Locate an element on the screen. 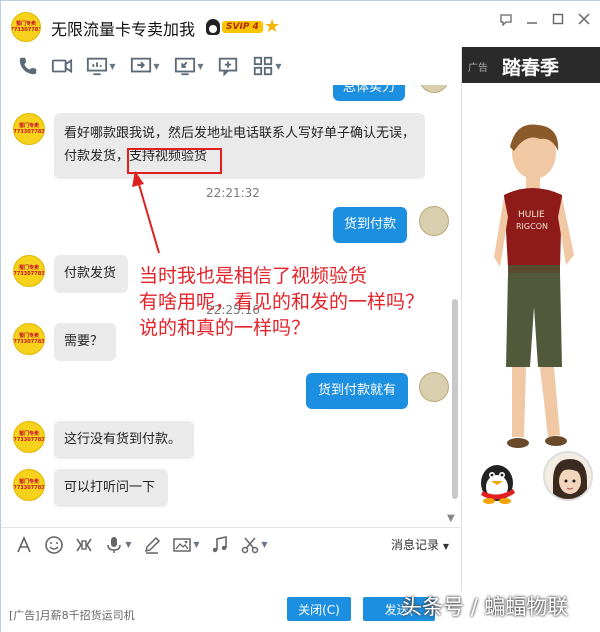  ad-header: 广告 踏春季 is located at coordinates (531, 65).